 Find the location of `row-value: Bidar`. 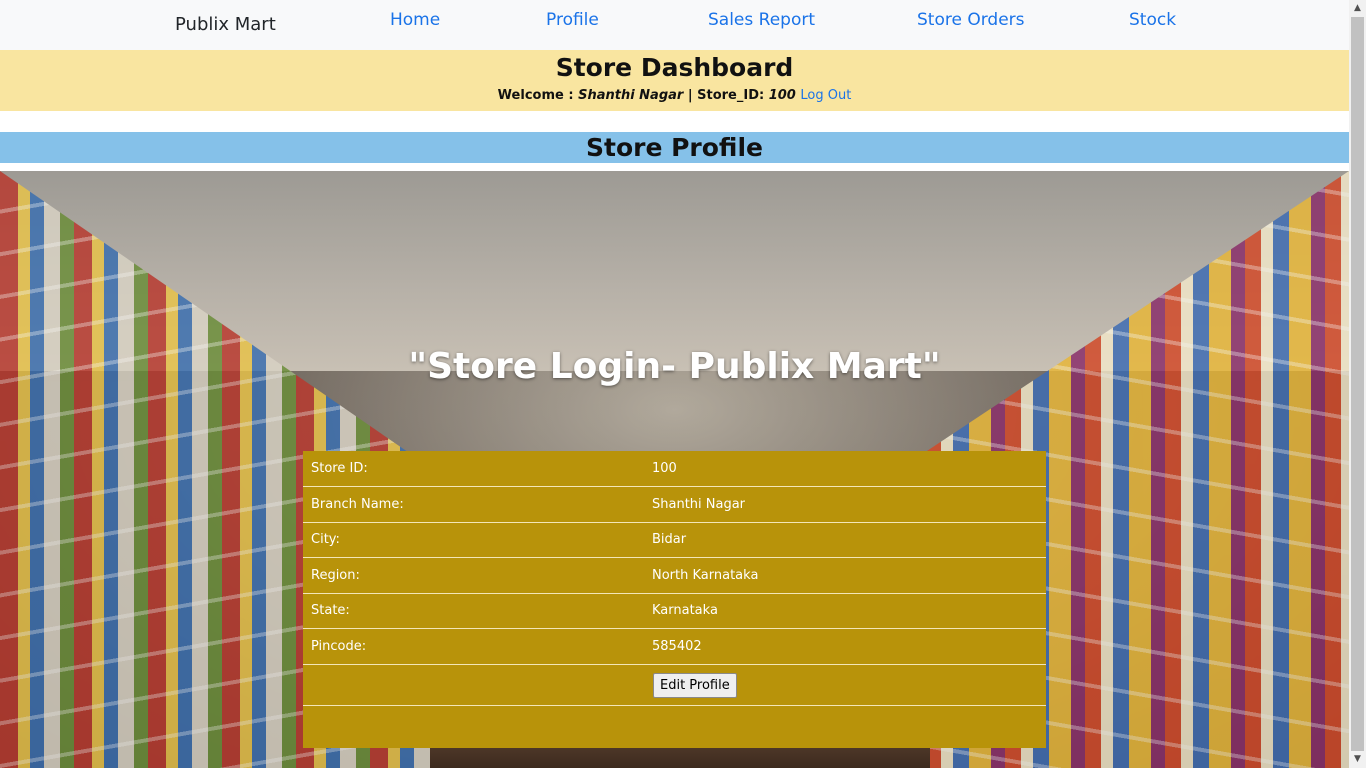

row-value: Bidar is located at coordinates (669, 539).